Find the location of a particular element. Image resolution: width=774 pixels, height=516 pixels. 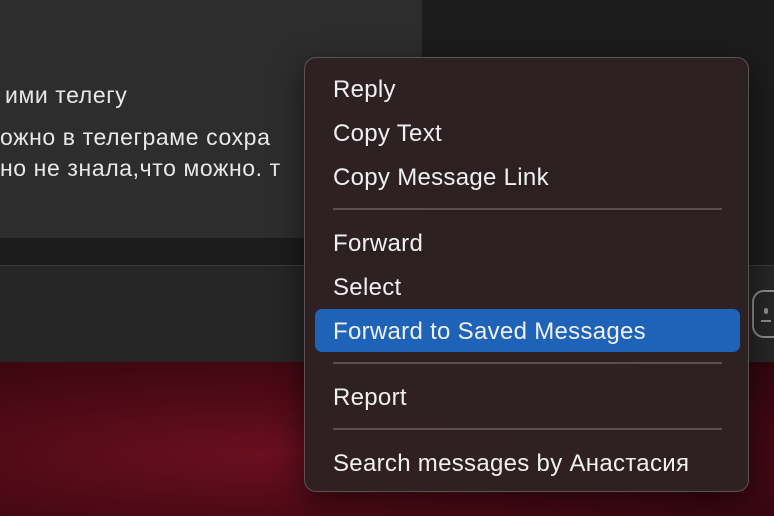

menu-item-reply: Reply is located at coordinates (364, 90).